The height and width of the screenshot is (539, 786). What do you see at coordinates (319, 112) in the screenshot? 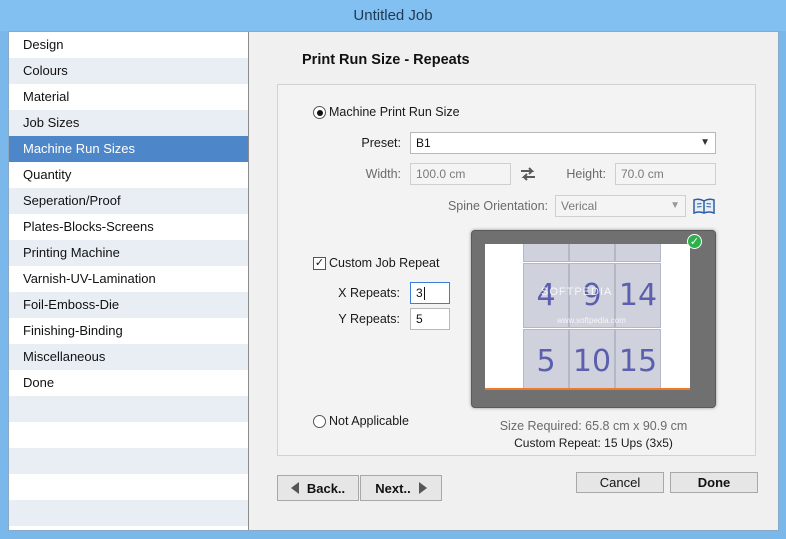
I see `machine-run-radio` at bounding box center [319, 112].